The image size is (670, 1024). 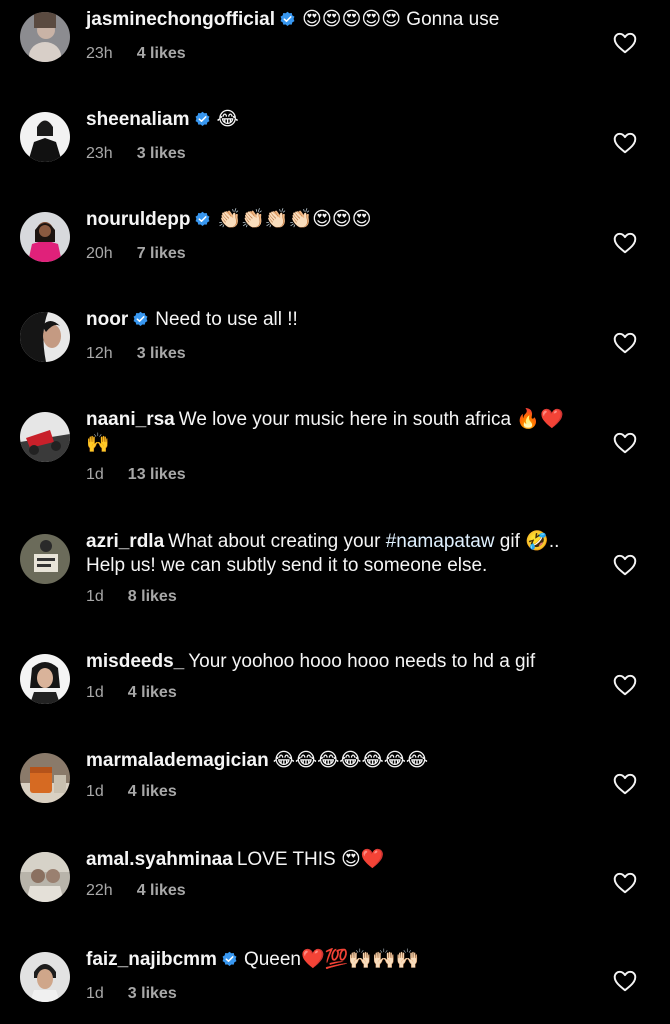 What do you see at coordinates (336, 475) in the screenshot?
I see `comment-meta: 1d 13 likes` at bounding box center [336, 475].